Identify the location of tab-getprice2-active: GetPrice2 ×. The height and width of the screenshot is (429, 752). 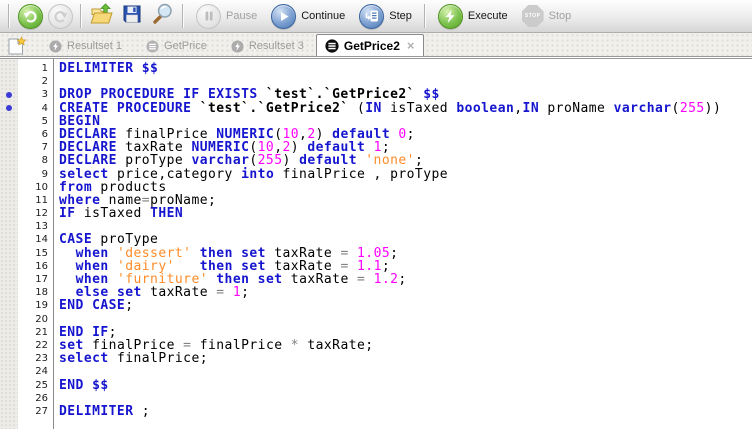
(369, 45).